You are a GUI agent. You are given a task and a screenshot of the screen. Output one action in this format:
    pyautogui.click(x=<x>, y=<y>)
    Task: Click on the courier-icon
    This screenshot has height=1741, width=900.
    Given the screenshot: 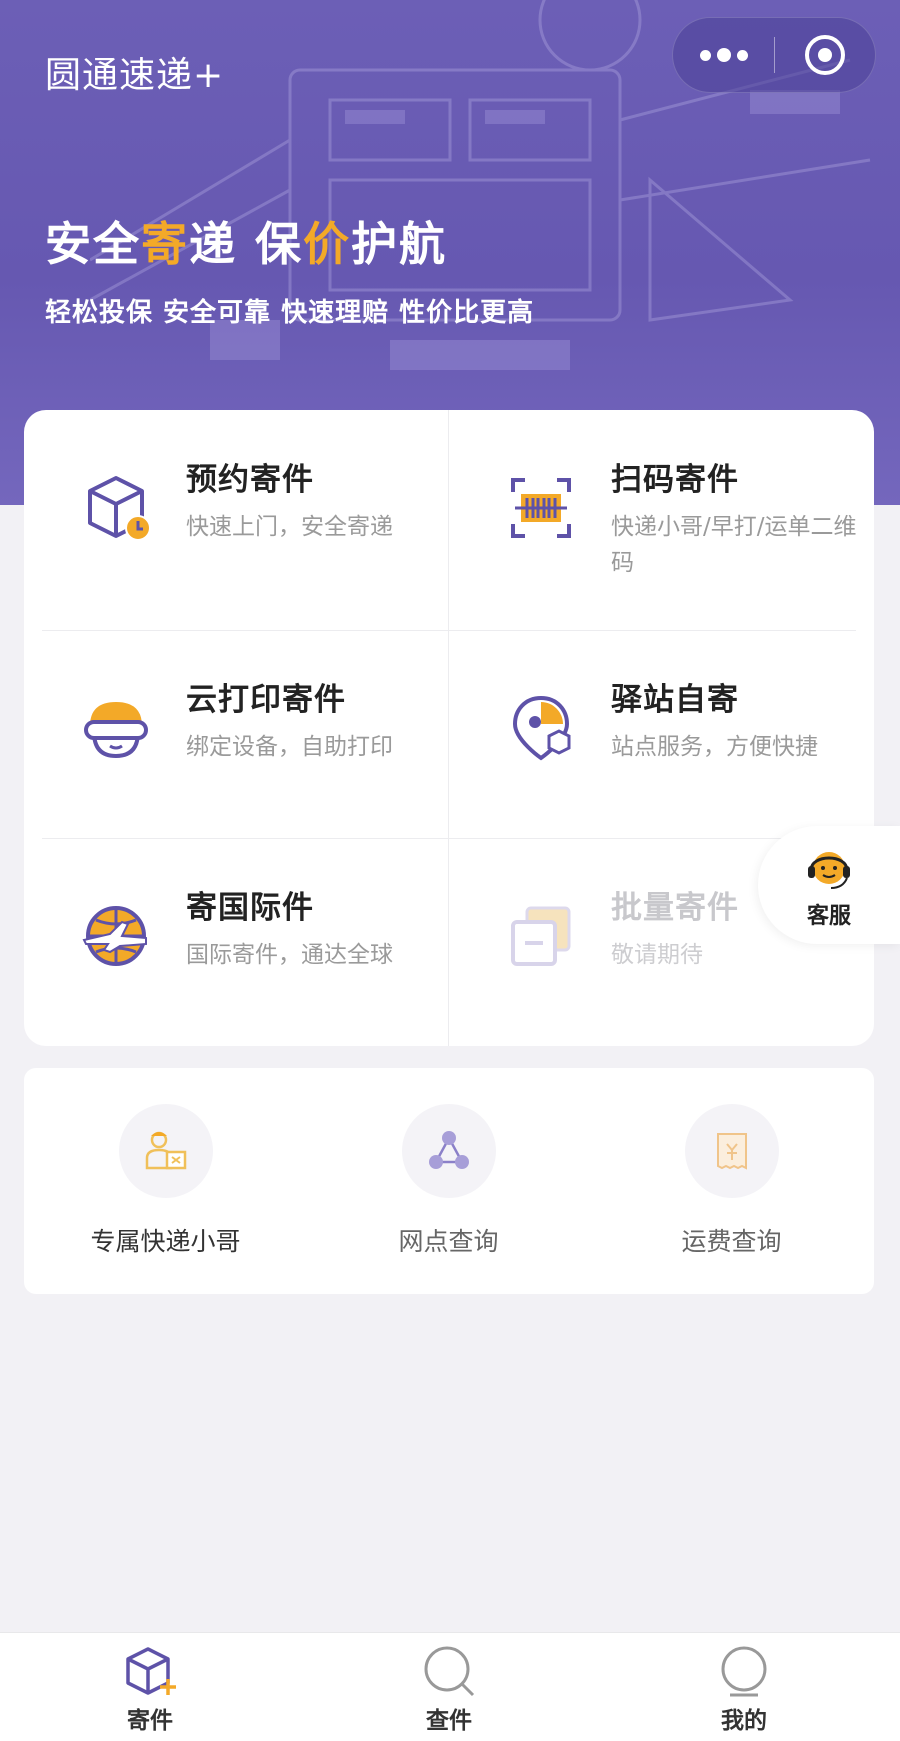 What is the action you would take?
    pyautogui.click(x=165, y=1150)
    